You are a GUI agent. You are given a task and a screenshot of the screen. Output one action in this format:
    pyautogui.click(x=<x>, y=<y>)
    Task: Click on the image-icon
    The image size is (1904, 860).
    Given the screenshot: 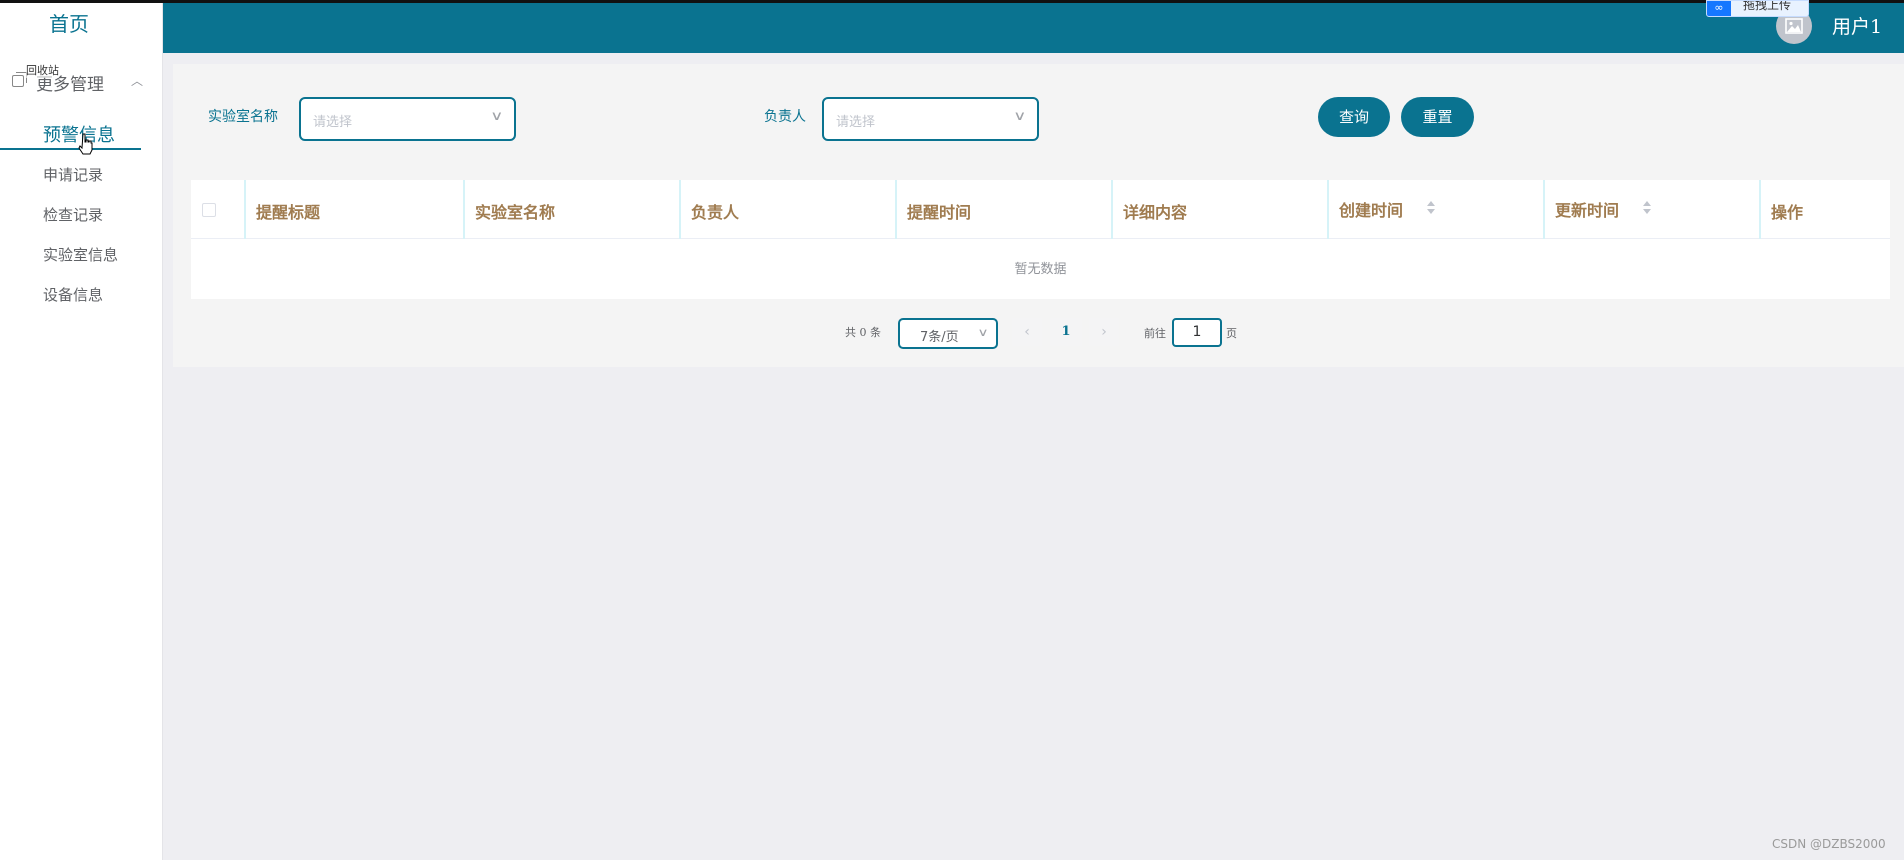 What is the action you would take?
    pyautogui.click(x=1794, y=26)
    